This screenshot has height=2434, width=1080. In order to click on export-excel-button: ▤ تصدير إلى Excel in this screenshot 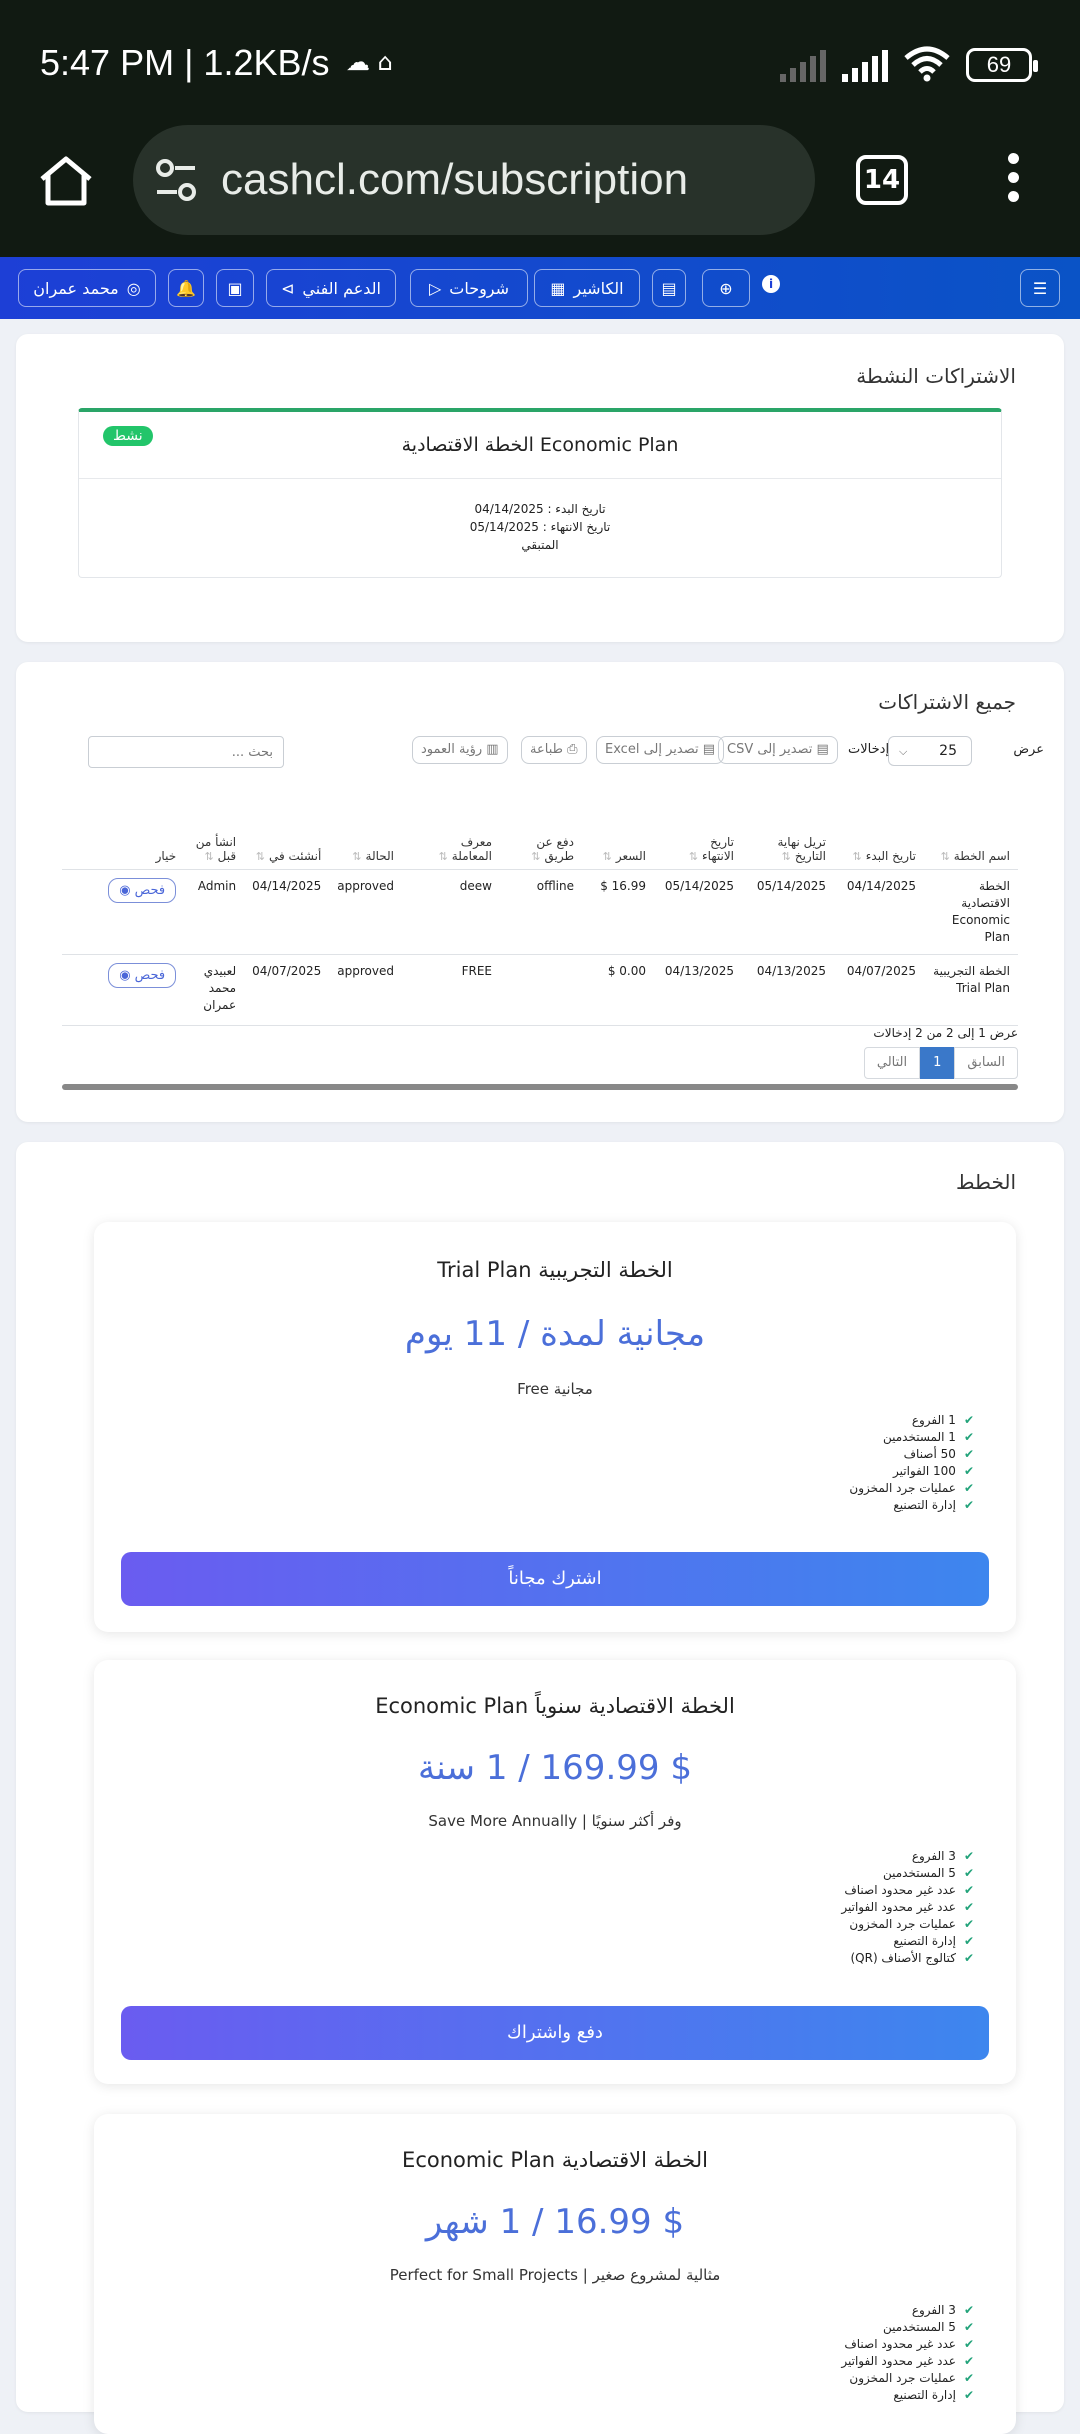, I will do `click(660, 750)`.